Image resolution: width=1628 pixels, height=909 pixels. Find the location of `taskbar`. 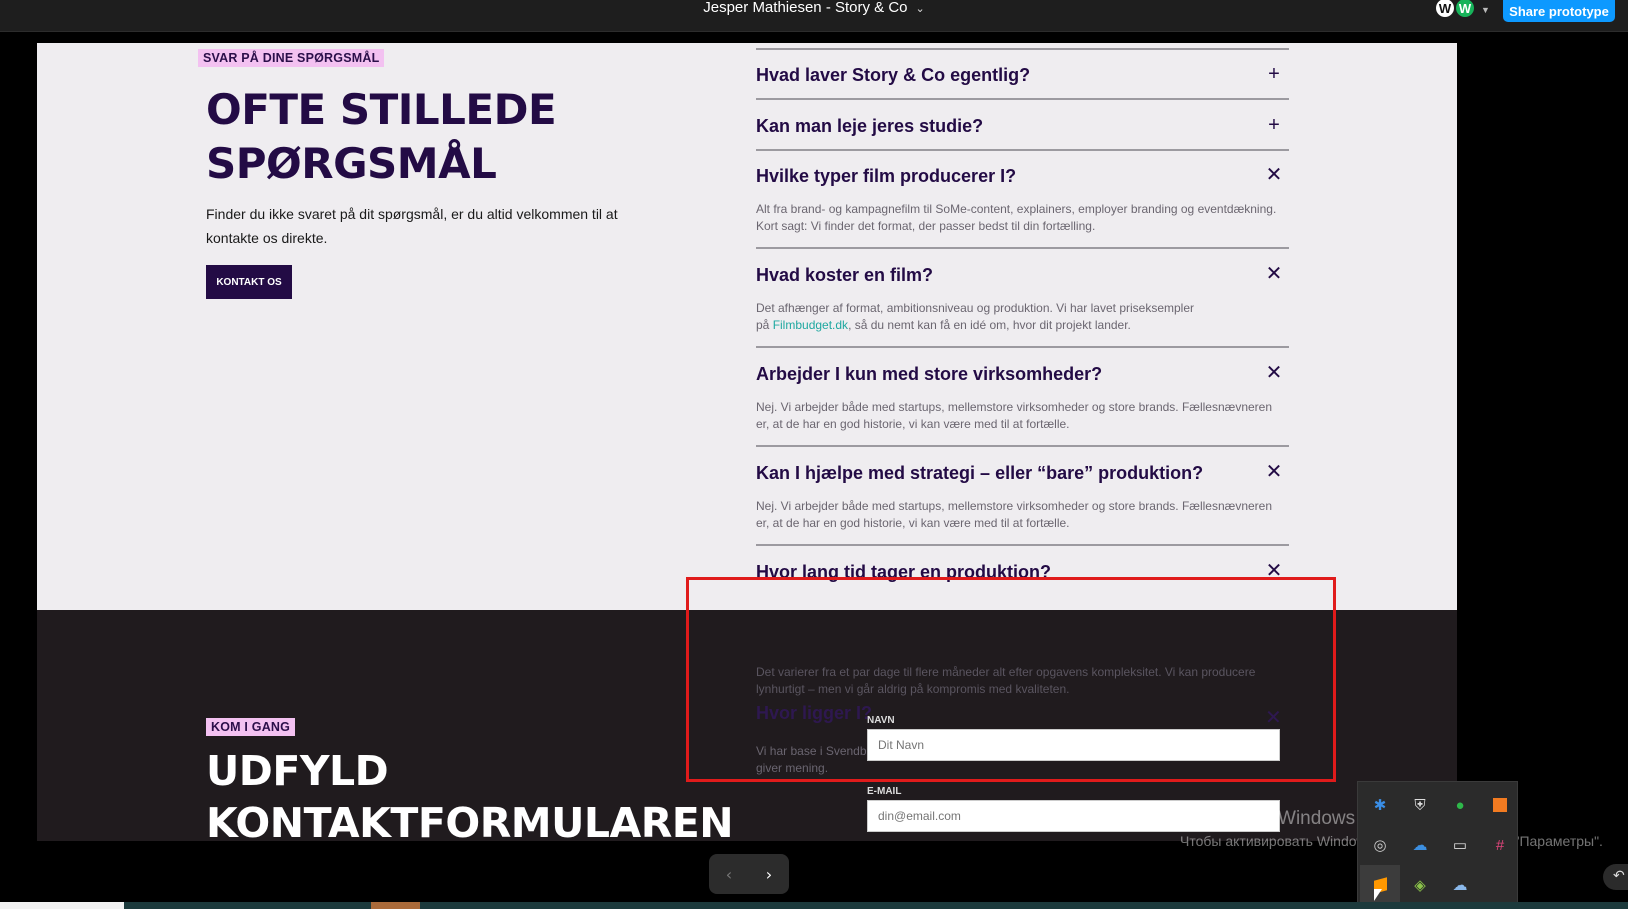

taskbar is located at coordinates (814, 905).